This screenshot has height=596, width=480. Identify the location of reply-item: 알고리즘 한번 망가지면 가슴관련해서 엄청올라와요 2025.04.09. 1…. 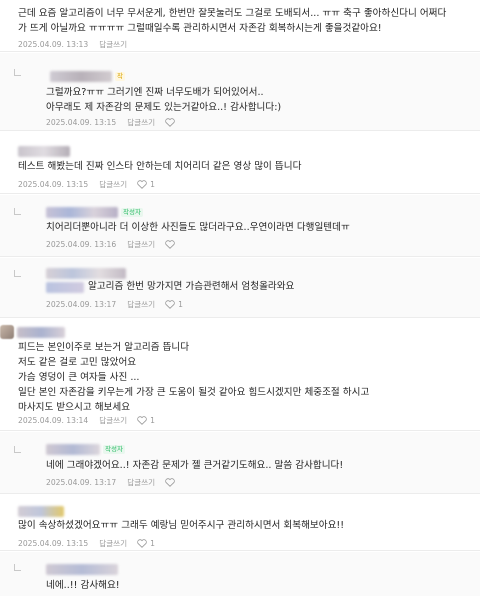
(240, 288).